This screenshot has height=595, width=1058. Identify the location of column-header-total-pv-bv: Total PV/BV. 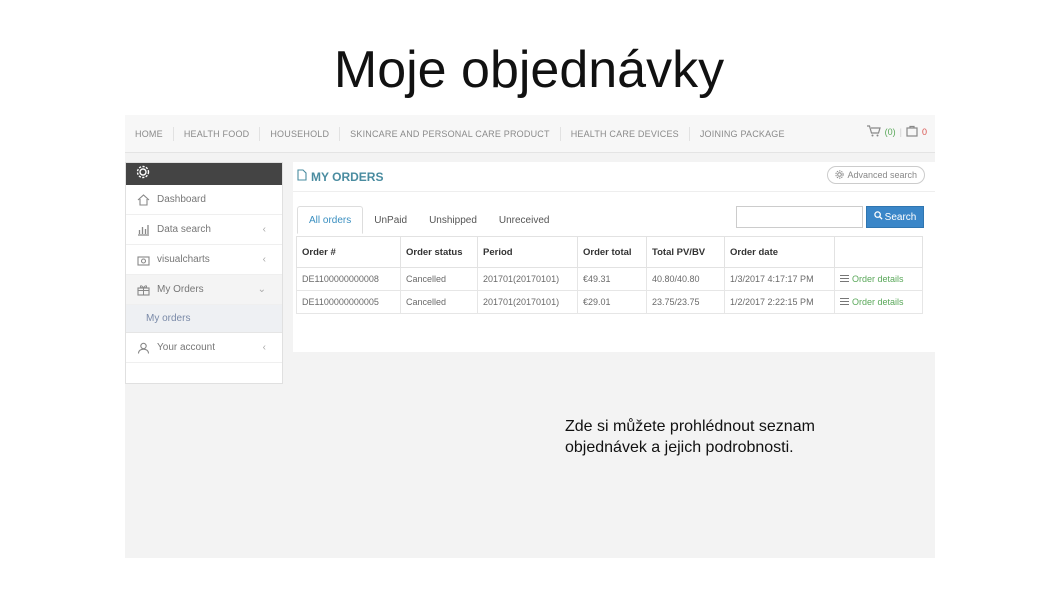
(685, 252).